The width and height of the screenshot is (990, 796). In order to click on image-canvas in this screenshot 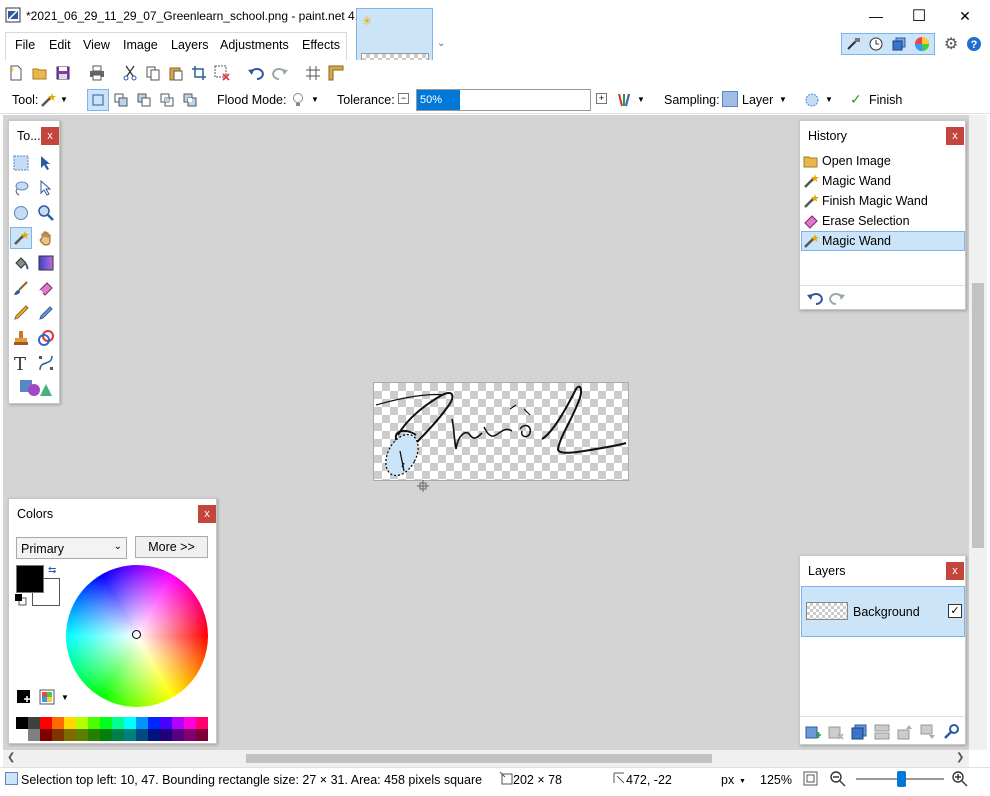, I will do `click(501, 431)`.